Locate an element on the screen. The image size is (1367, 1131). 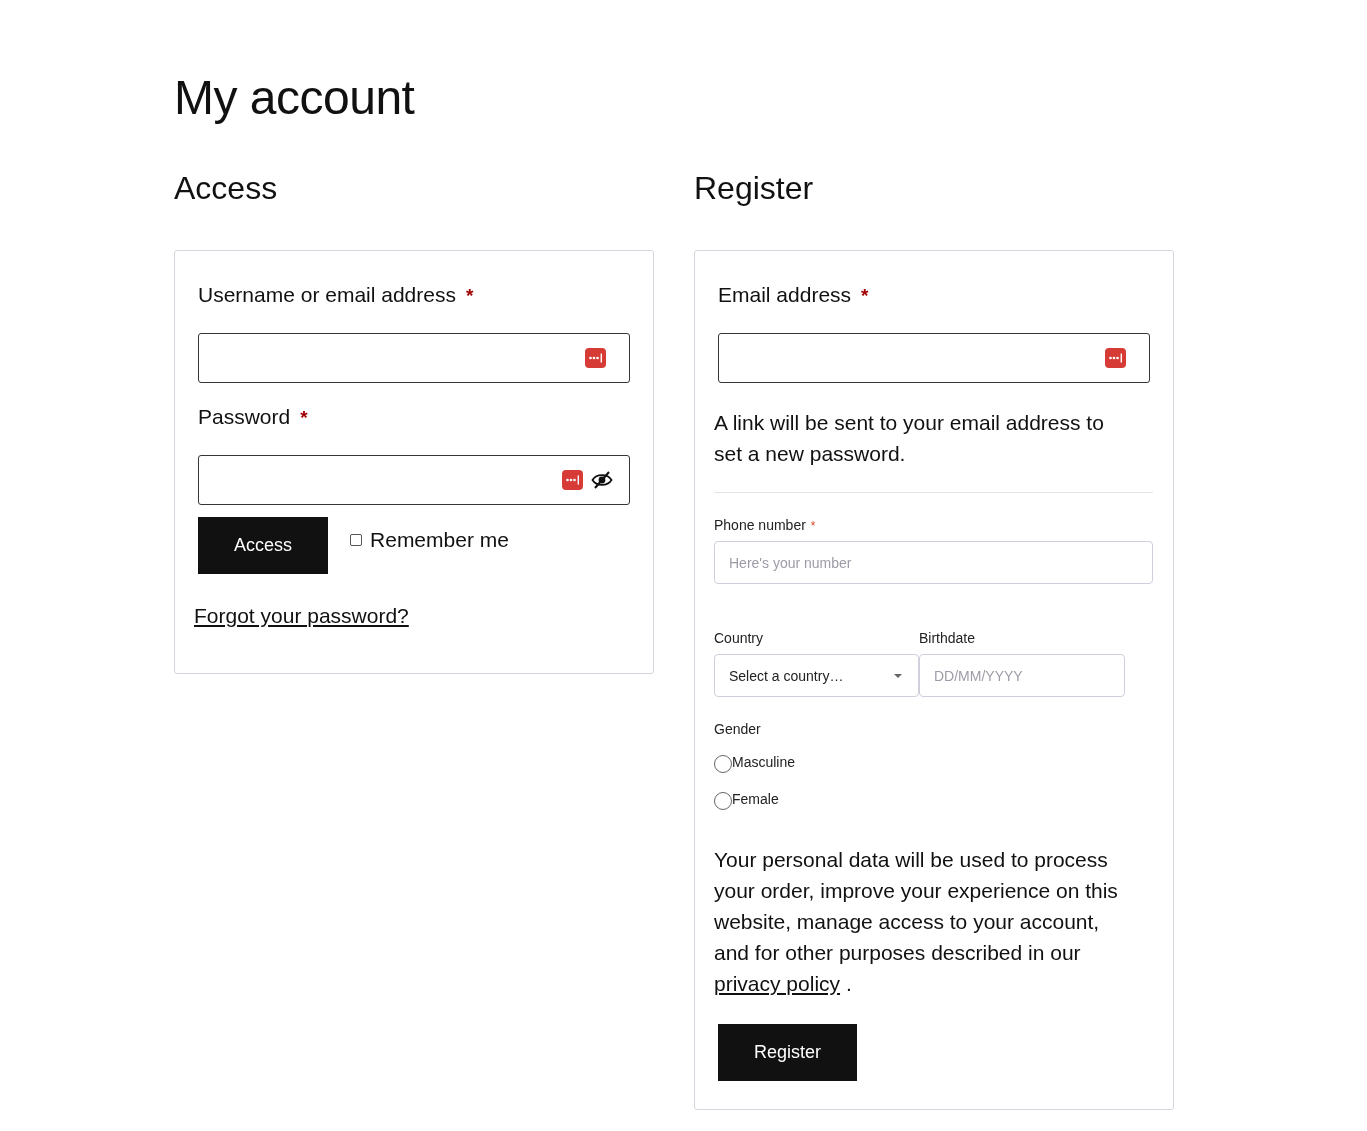
forgot-password-link: Forgot your password? is located at coordinates (301, 616).